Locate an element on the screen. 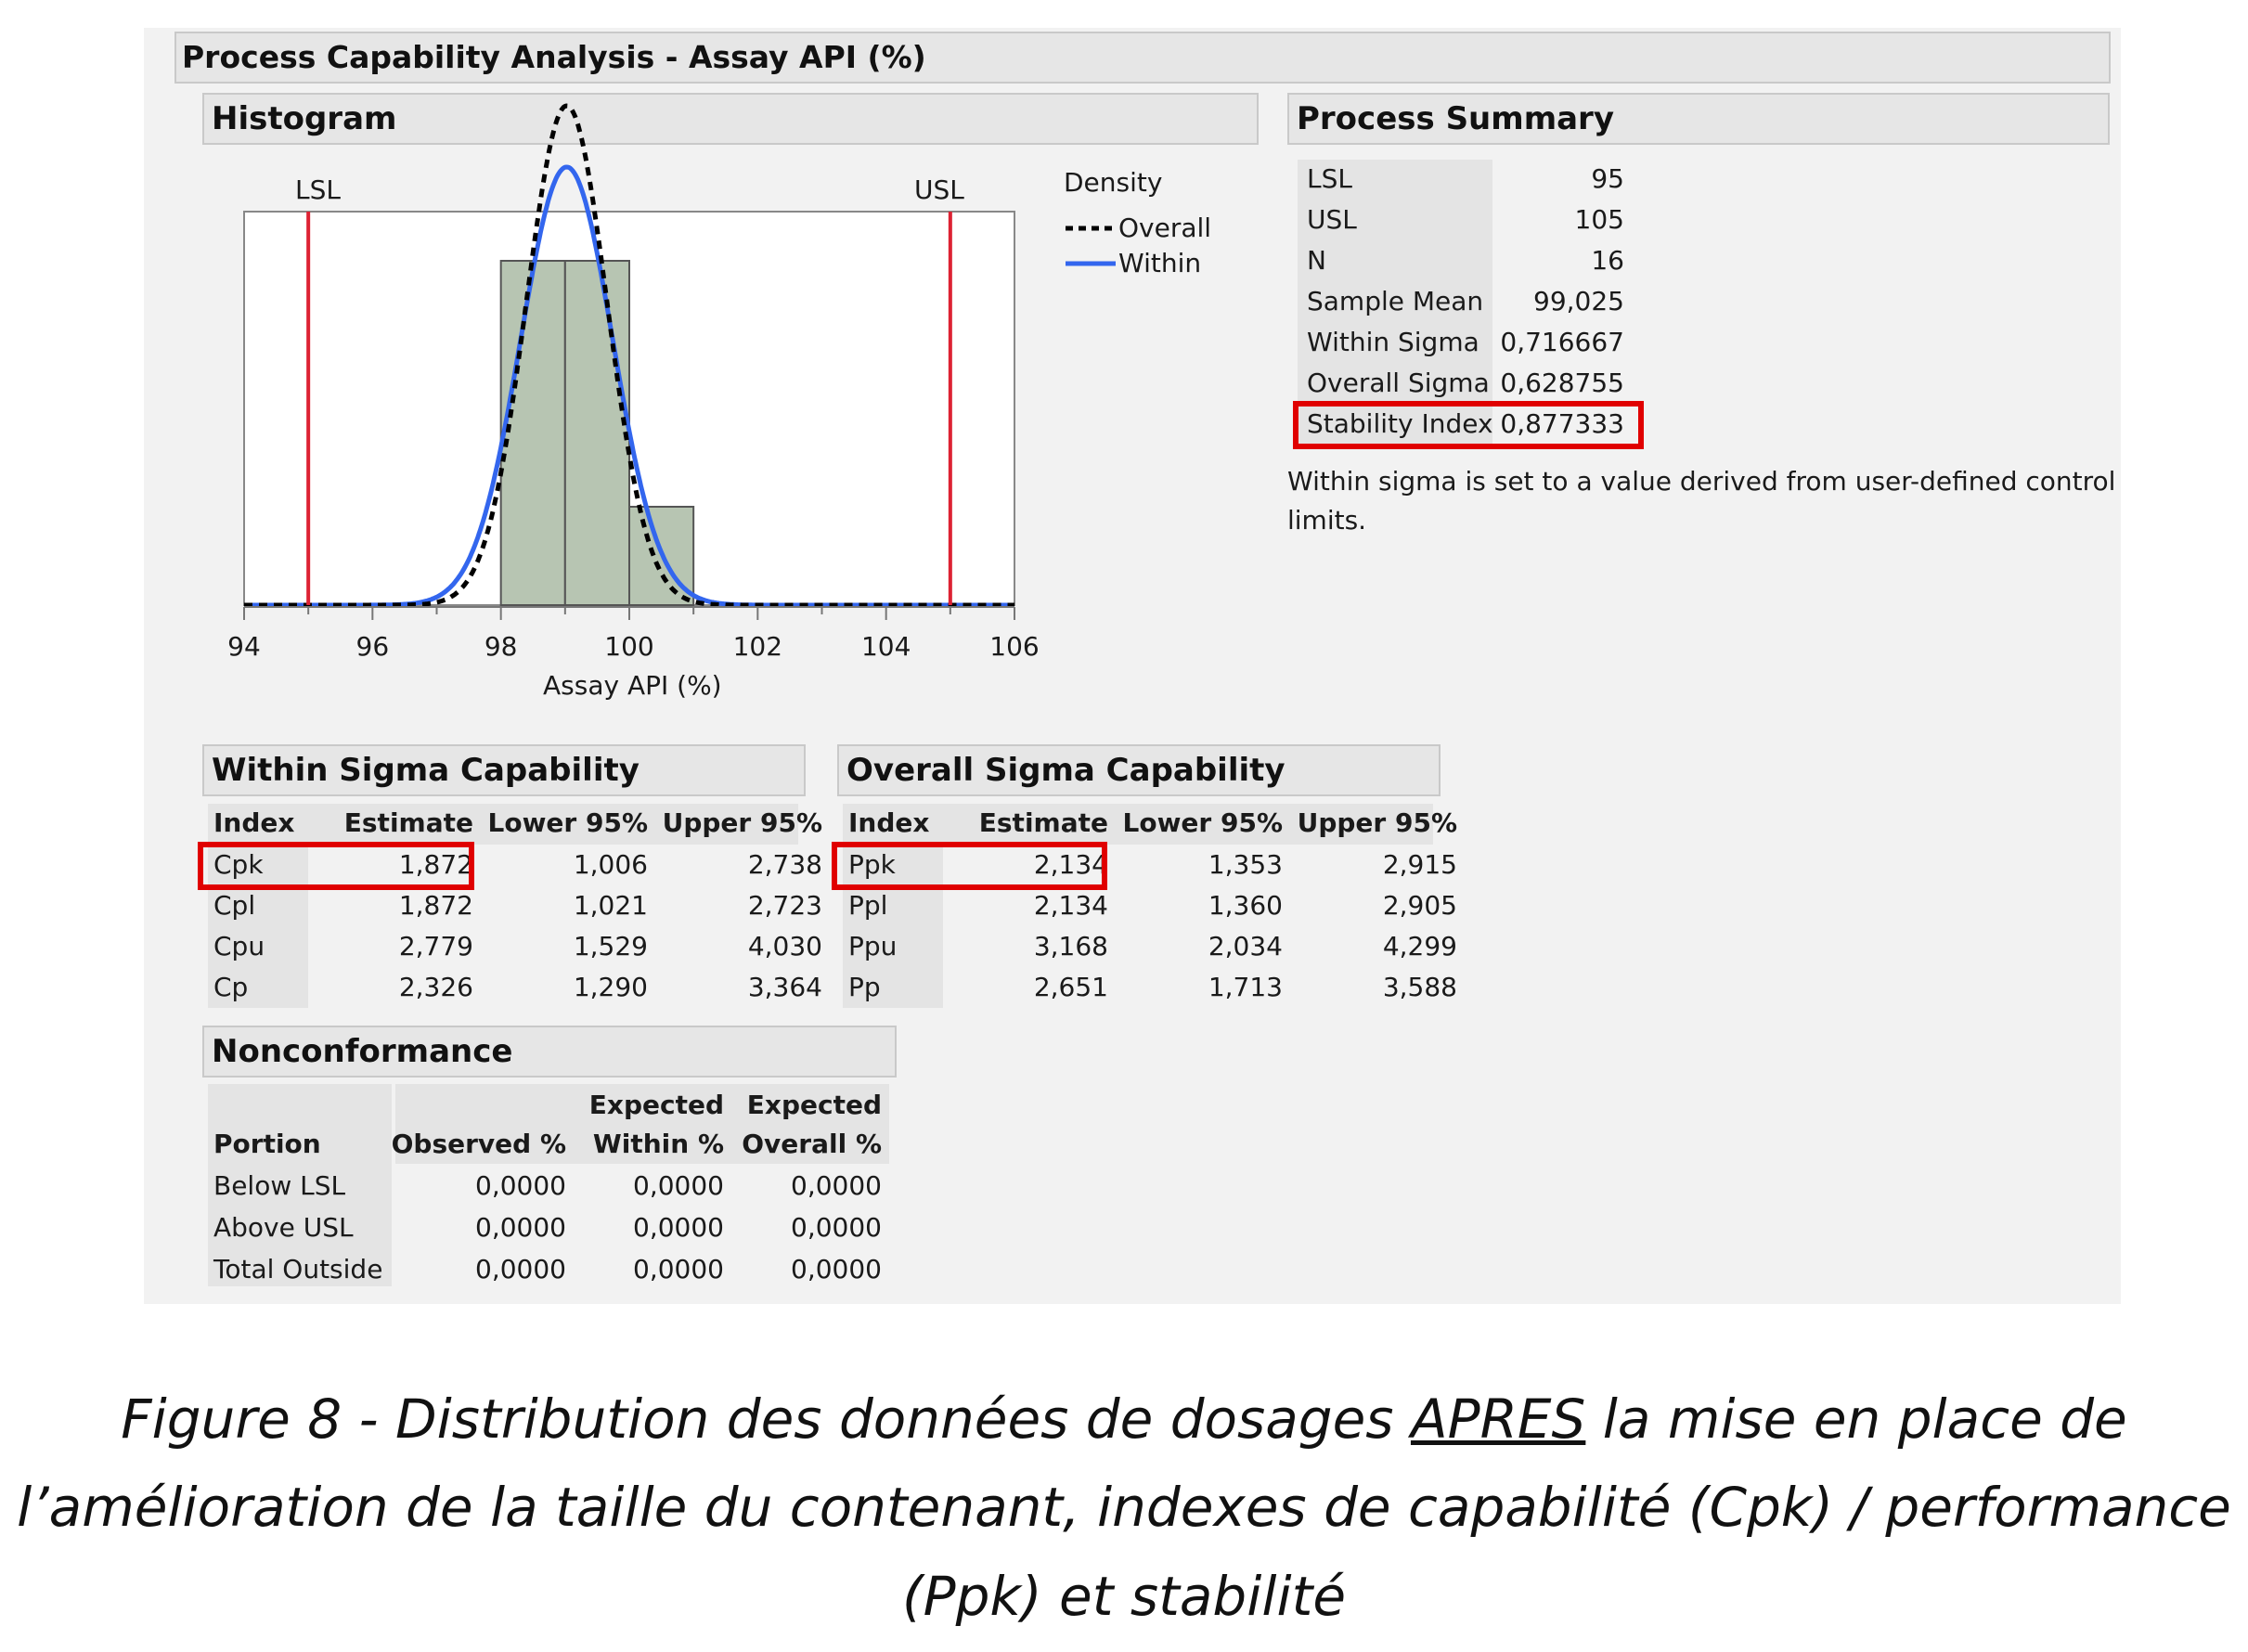  capability-value-cell: 1,529 is located at coordinates (610, 946).